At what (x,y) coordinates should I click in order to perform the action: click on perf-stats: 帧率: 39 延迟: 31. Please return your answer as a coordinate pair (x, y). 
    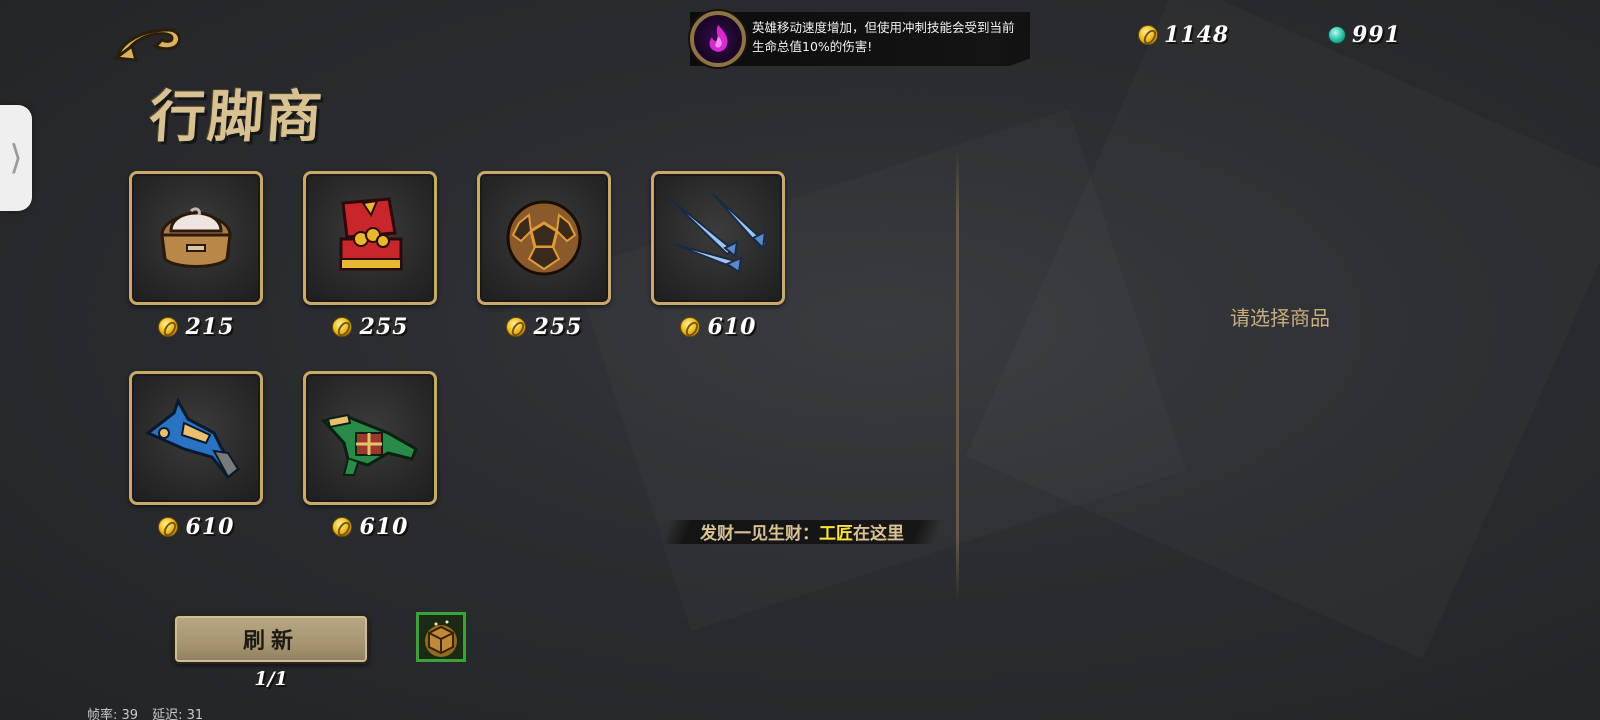
    Looking at the image, I should click on (145, 712).